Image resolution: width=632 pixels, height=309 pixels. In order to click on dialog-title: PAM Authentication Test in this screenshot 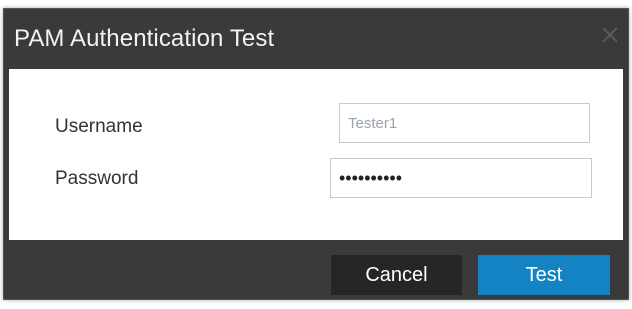, I will do `click(144, 38)`.